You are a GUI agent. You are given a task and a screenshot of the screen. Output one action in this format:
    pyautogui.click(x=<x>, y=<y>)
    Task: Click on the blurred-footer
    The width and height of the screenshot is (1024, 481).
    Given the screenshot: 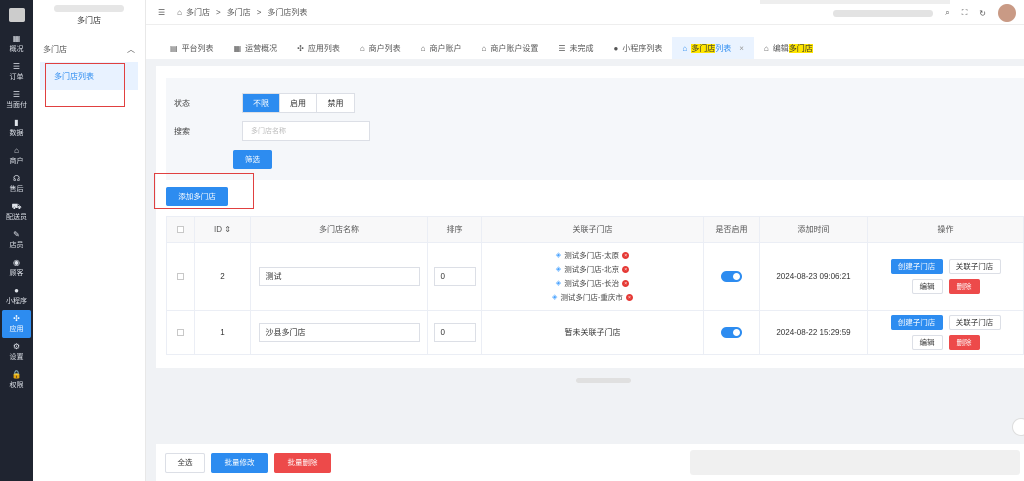 What is the action you would take?
    pyautogui.click(x=855, y=462)
    